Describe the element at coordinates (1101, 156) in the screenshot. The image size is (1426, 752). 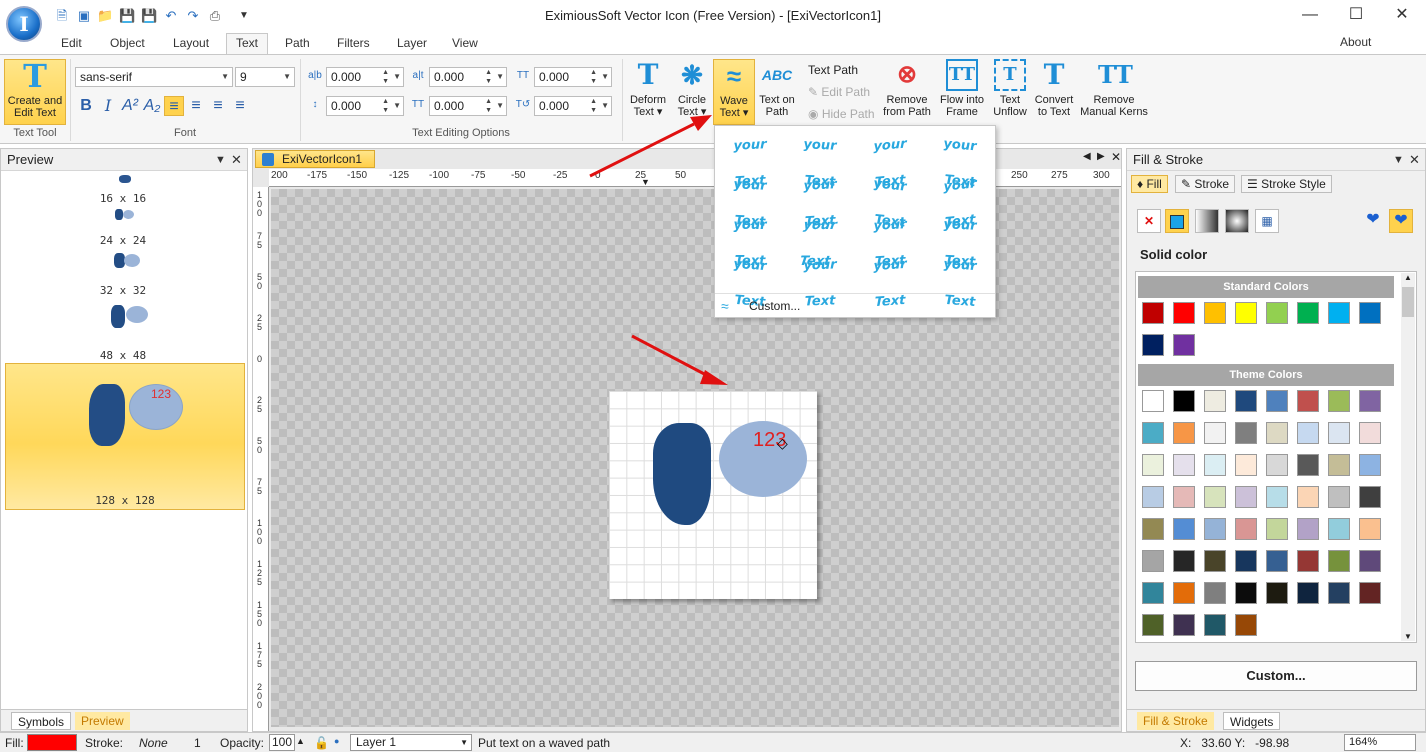
I see `tab-scroll-right-icon: ▶` at that location.